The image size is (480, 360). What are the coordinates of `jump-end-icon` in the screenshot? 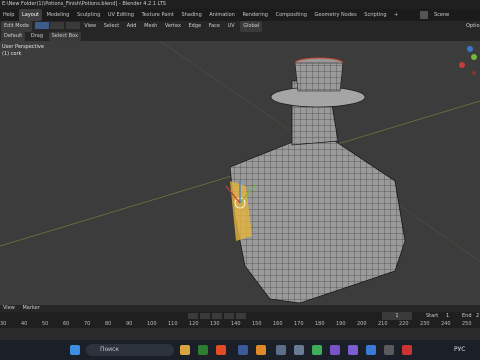 It's located at (241, 316).